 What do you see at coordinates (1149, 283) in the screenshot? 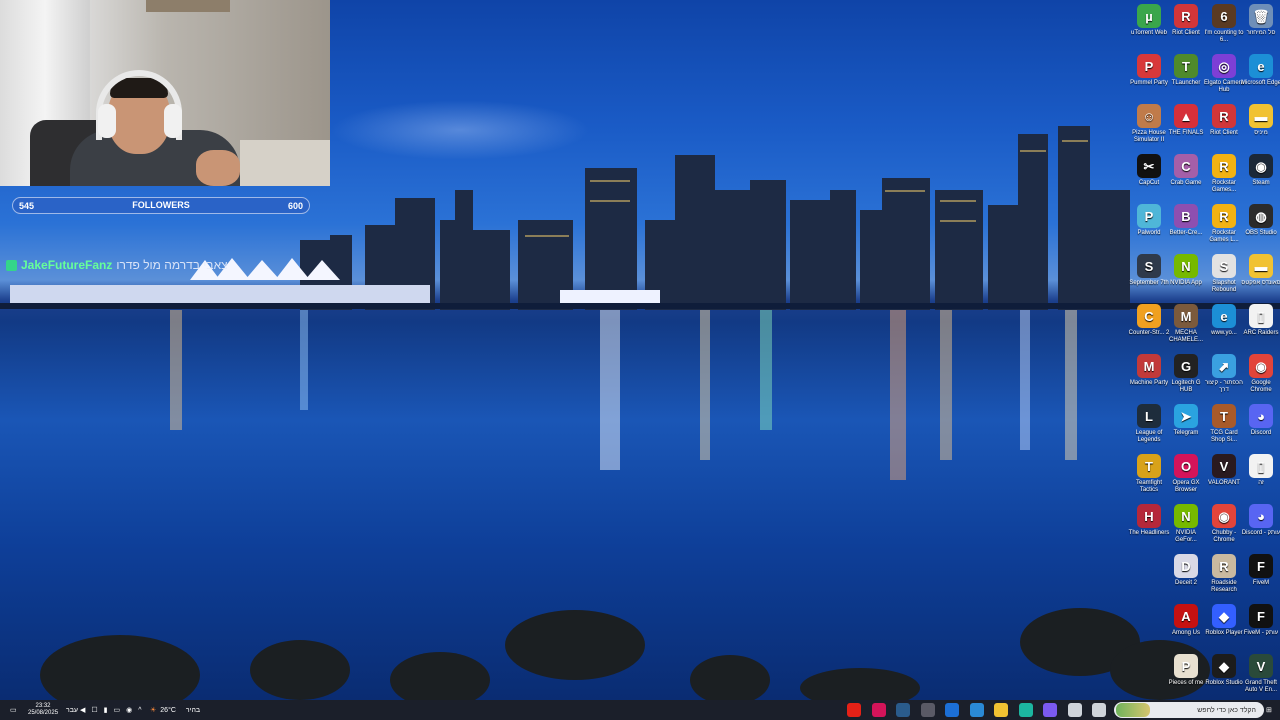
I see `desktop-shortcut-label: September 7th` at bounding box center [1149, 283].